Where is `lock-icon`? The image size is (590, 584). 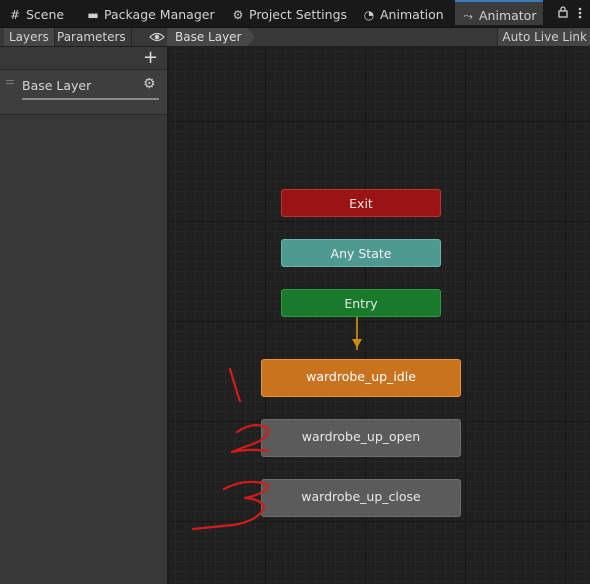 lock-icon is located at coordinates (563, 13).